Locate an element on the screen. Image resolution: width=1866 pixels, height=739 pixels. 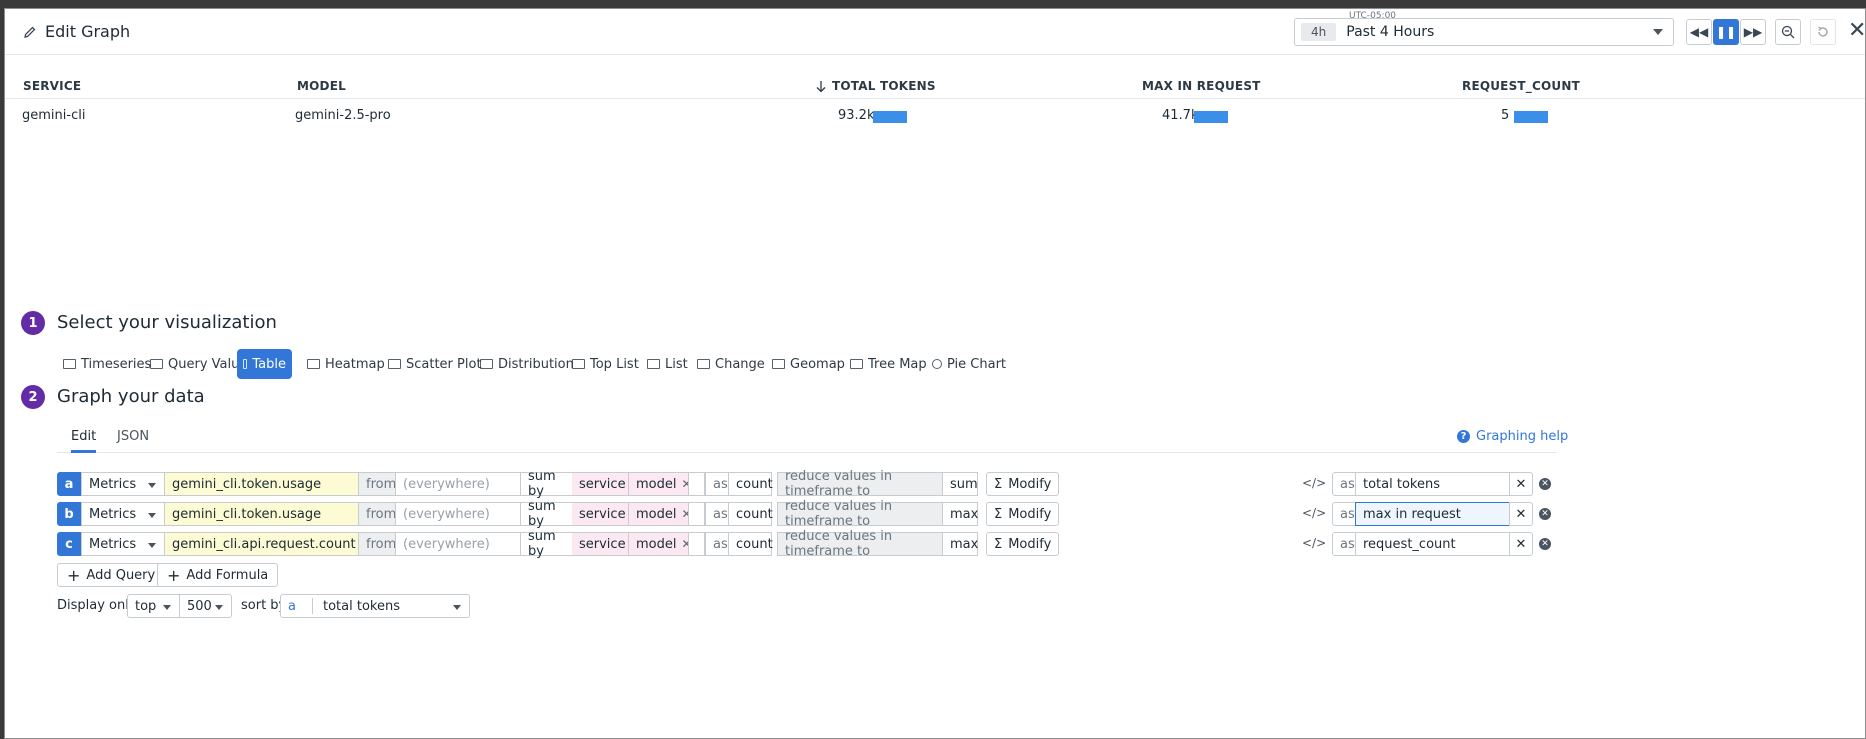
viz-geomap: Geomap is located at coordinates (808, 364).